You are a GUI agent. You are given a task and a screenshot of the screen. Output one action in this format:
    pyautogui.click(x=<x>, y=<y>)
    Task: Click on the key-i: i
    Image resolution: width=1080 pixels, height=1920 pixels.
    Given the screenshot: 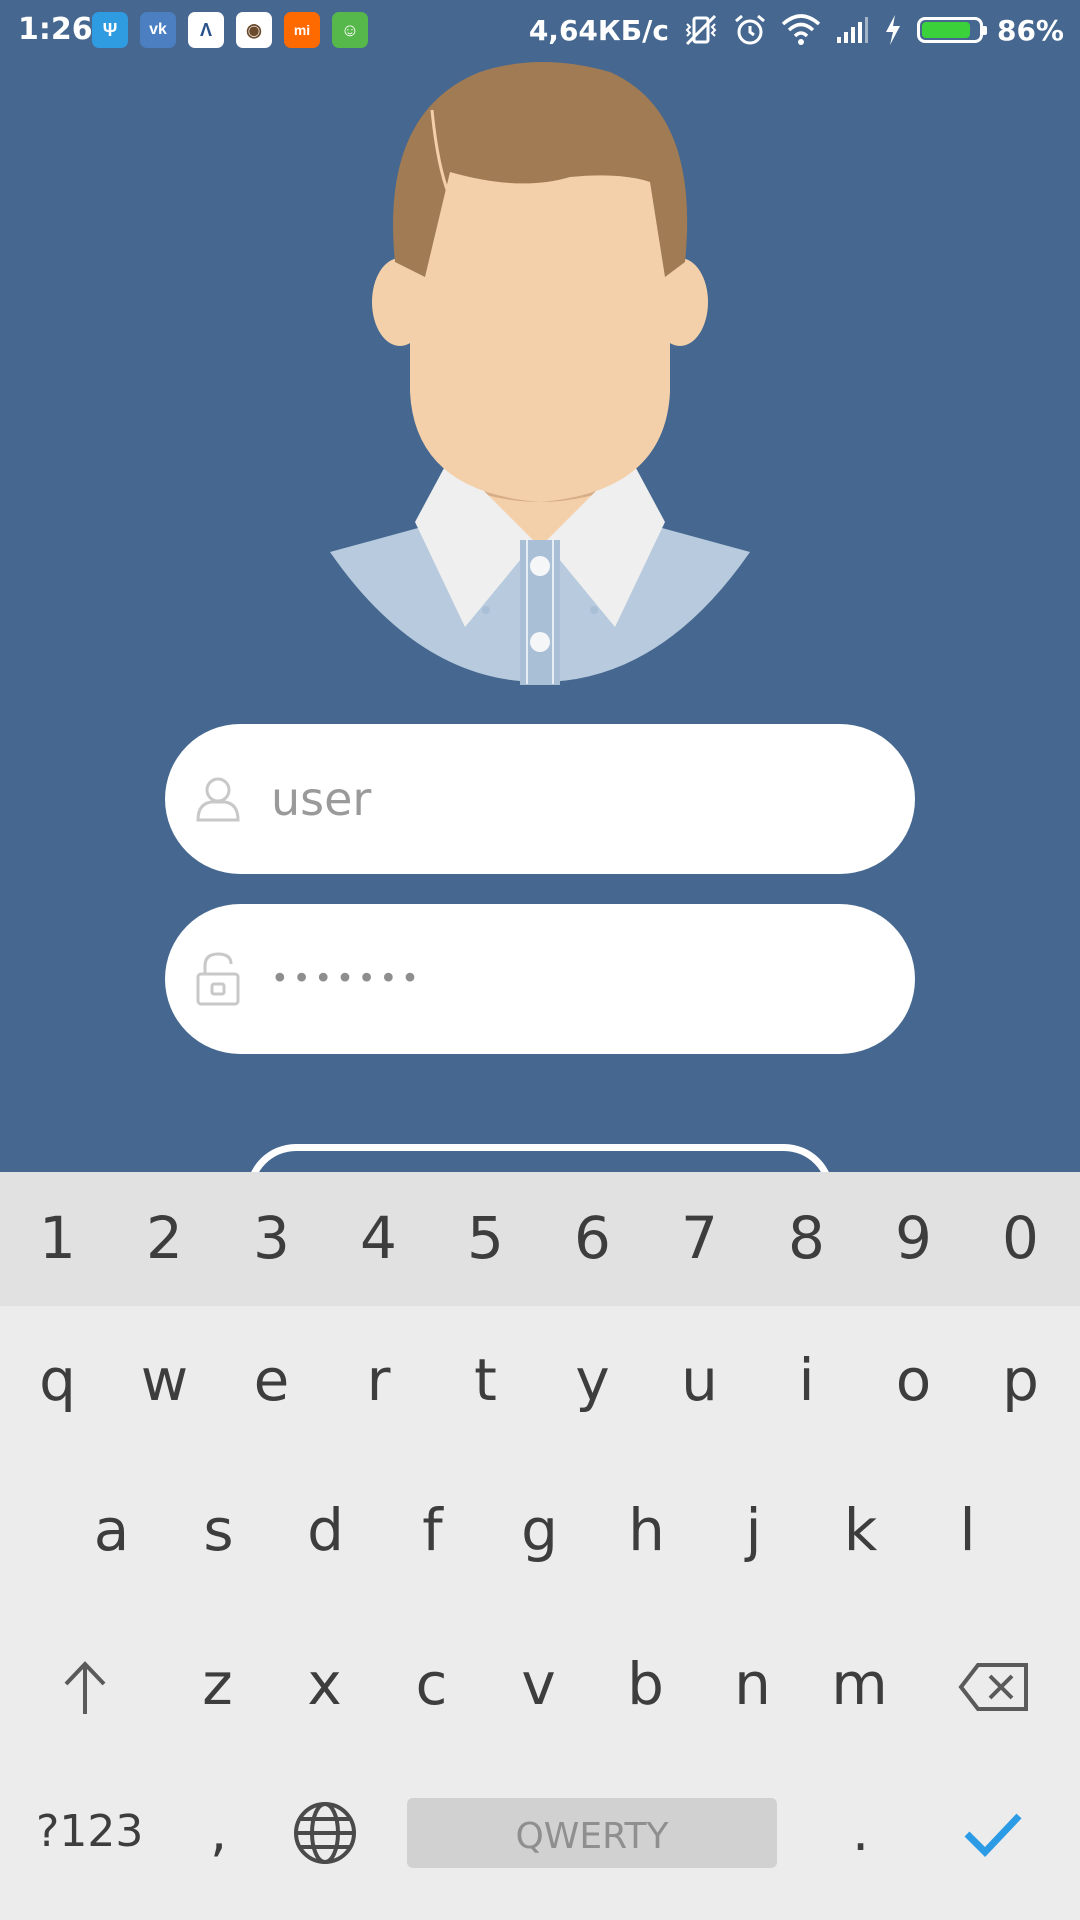 What is the action you would take?
    pyautogui.click(x=806, y=1380)
    